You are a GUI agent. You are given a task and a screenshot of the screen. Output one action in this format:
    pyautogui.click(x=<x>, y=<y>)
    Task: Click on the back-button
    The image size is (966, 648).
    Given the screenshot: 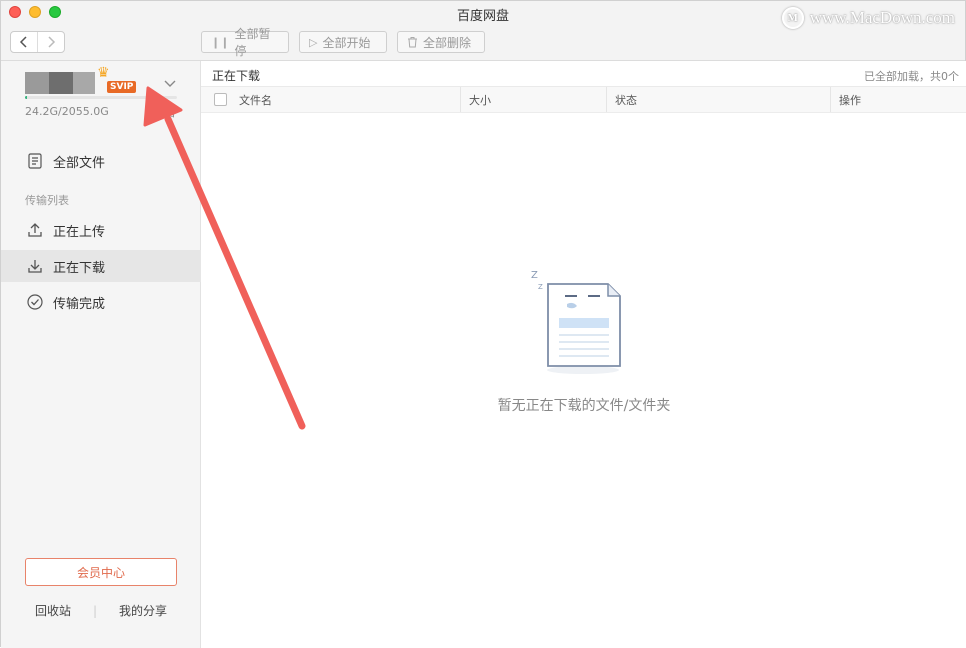 What is the action you would take?
    pyautogui.click(x=24, y=42)
    